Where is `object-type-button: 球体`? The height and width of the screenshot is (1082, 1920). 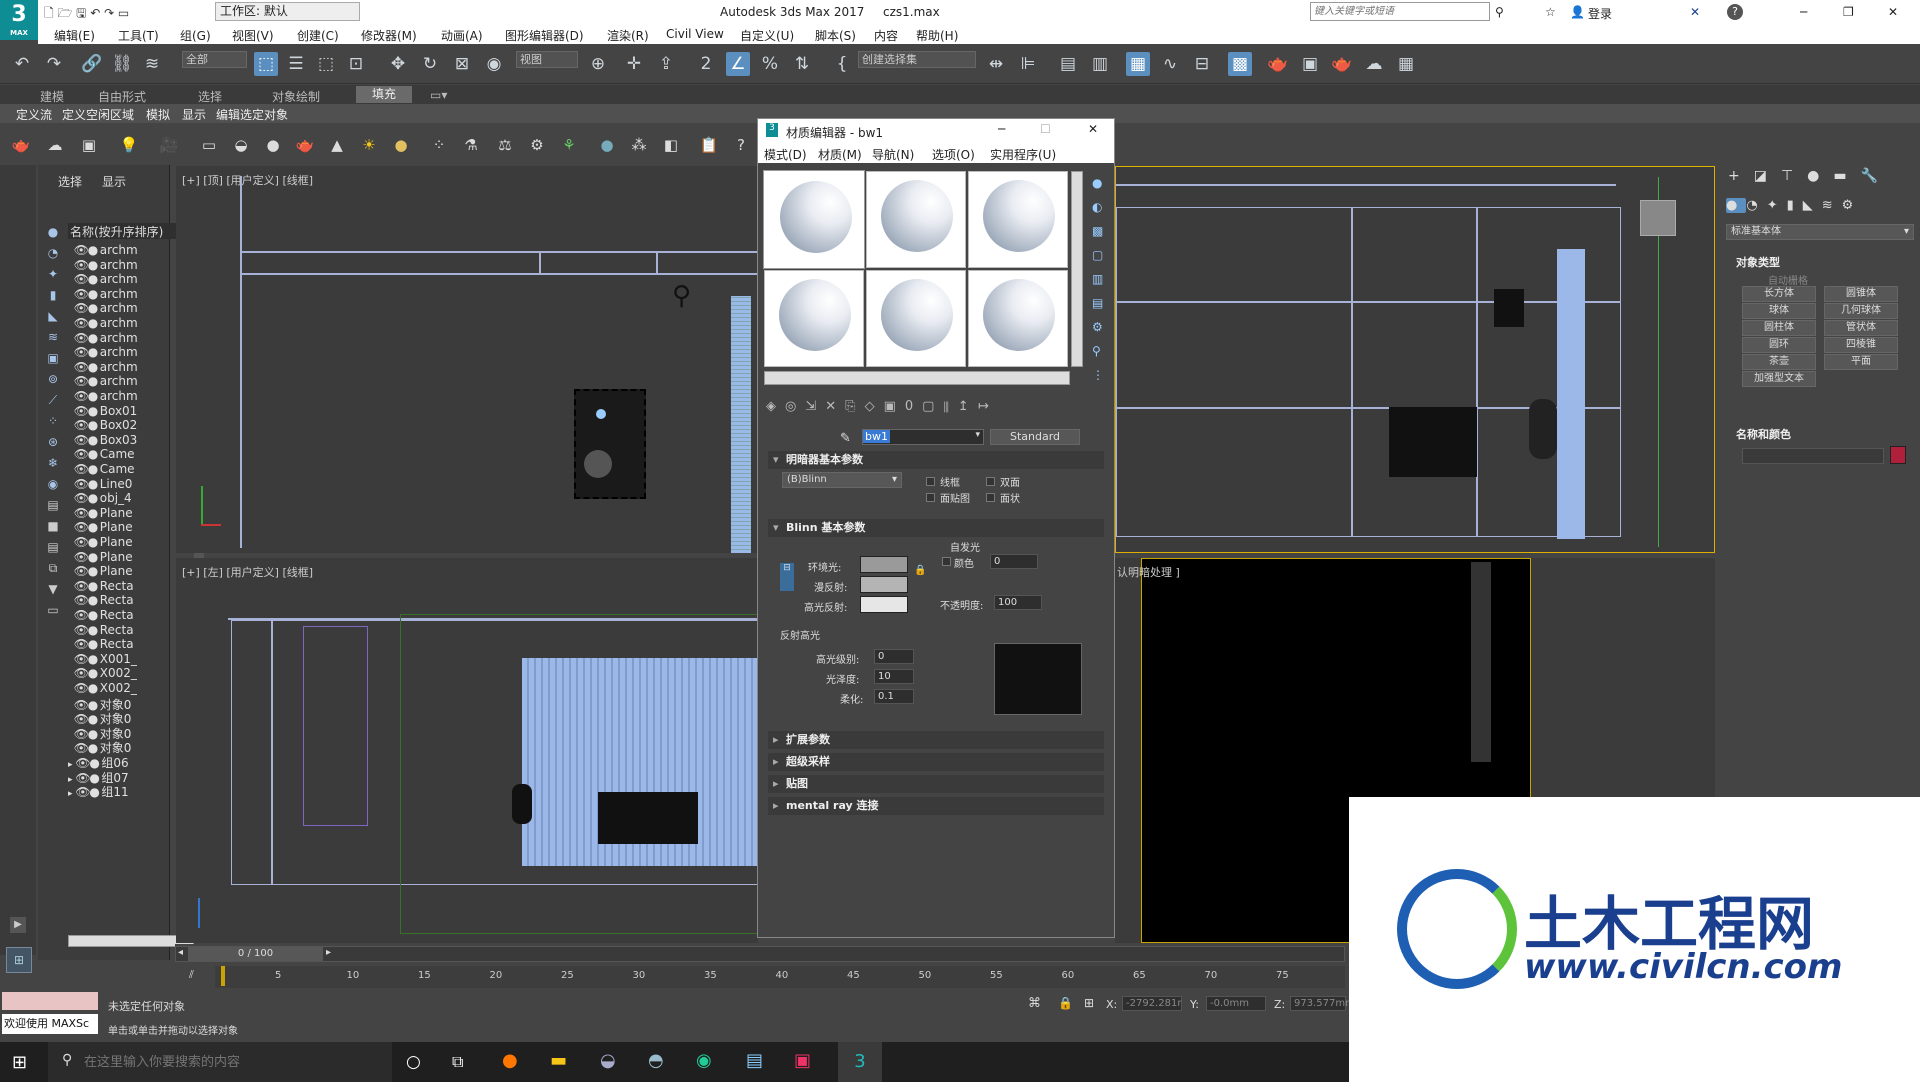 object-type-button: 球体 is located at coordinates (1779, 311).